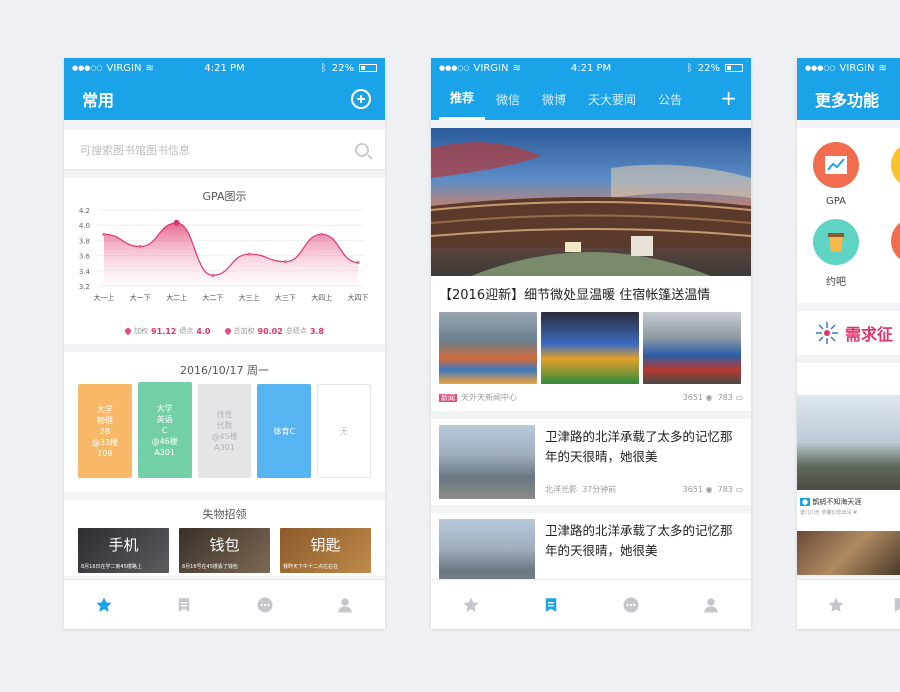 This screenshot has width=900, height=692. Describe the element at coordinates (311, 567) in the screenshot. I see `lost-item-desc: 我昨天下午十二点左右在` at that location.